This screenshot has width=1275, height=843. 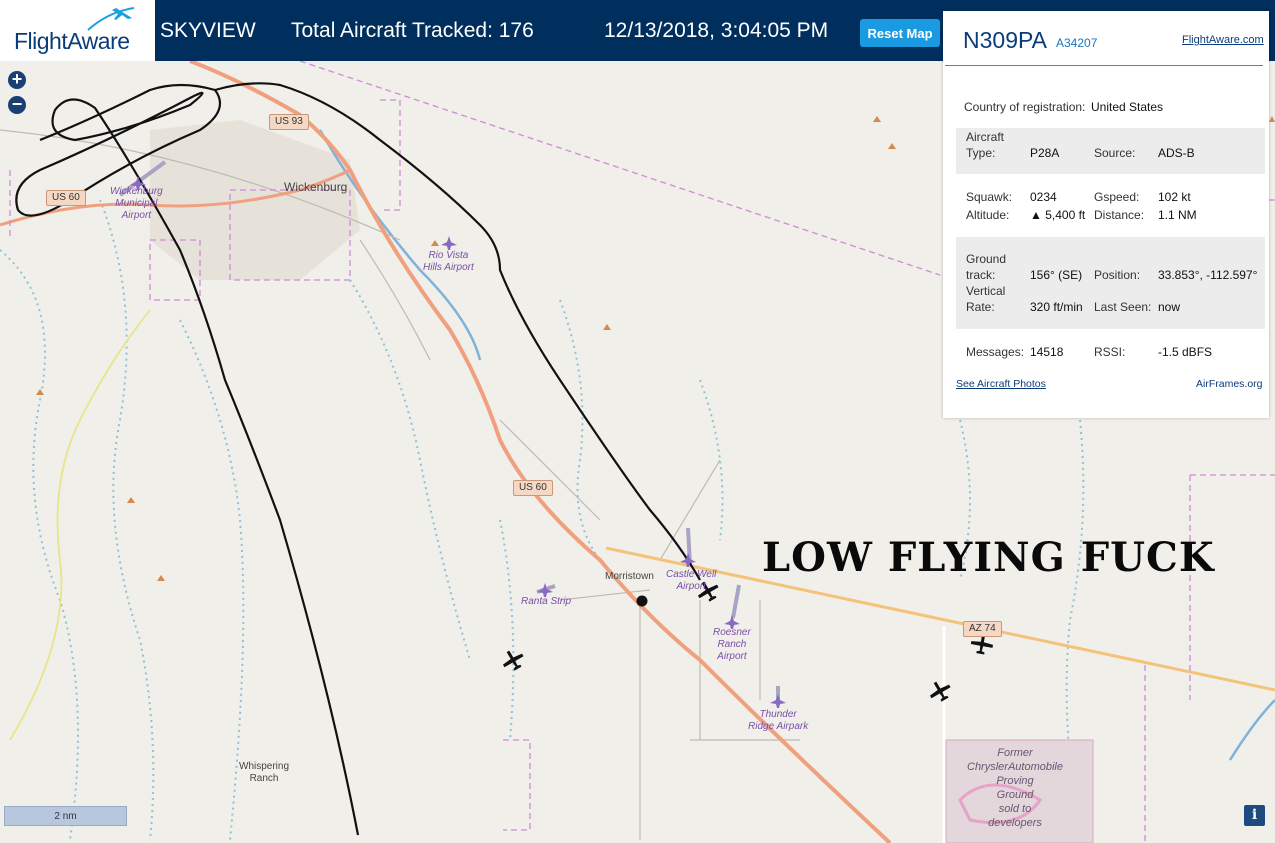 I want to click on proving-ground-line3: Proving, so click(x=1015, y=781).